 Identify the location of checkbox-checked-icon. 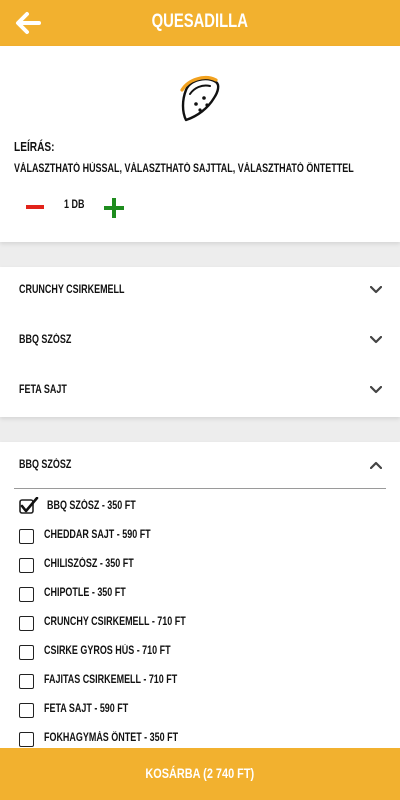
(29, 506).